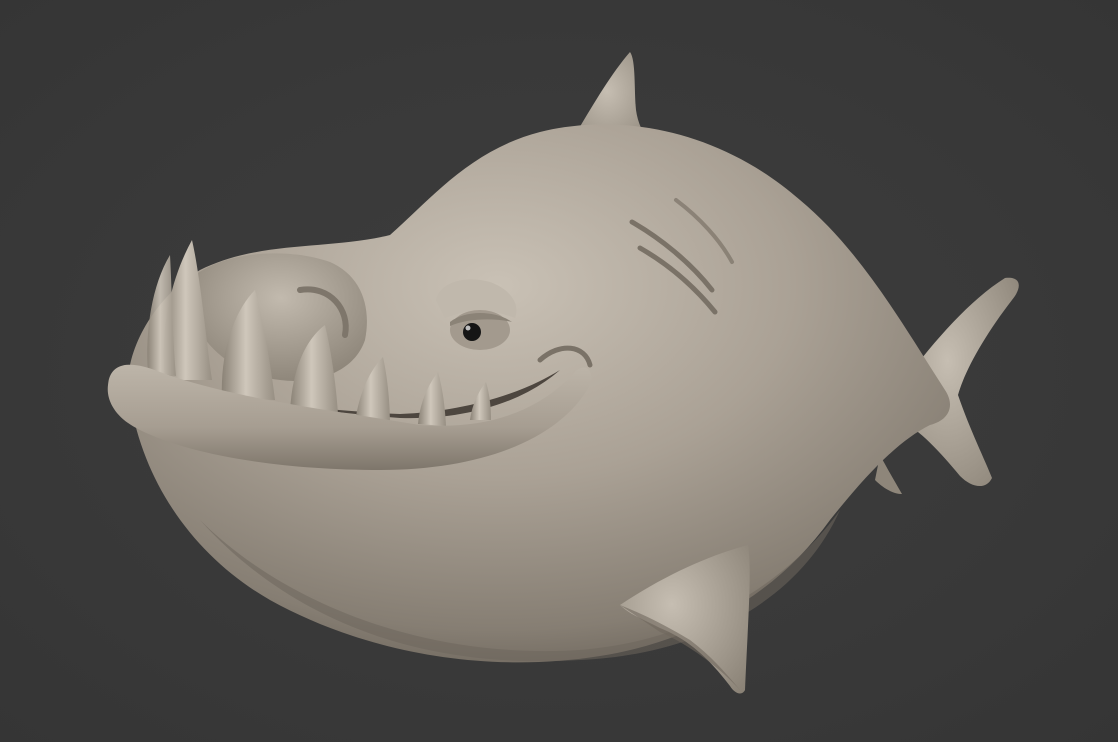 This screenshot has width=1118, height=742. I want to click on tooth, so click(161, 315).